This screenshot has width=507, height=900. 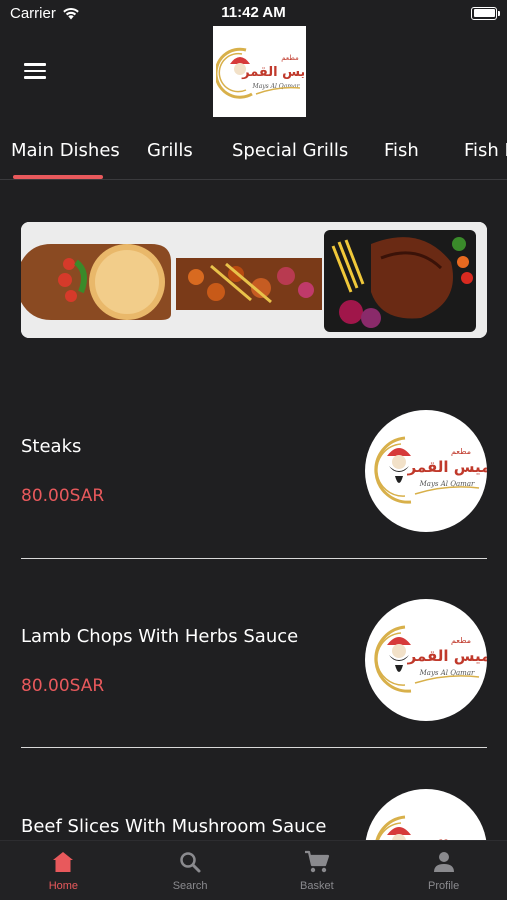 What do you see at coordinates (63, 886) in the screenshot?
I see `nav-home-label: Home` at bounding box center [63, 886].